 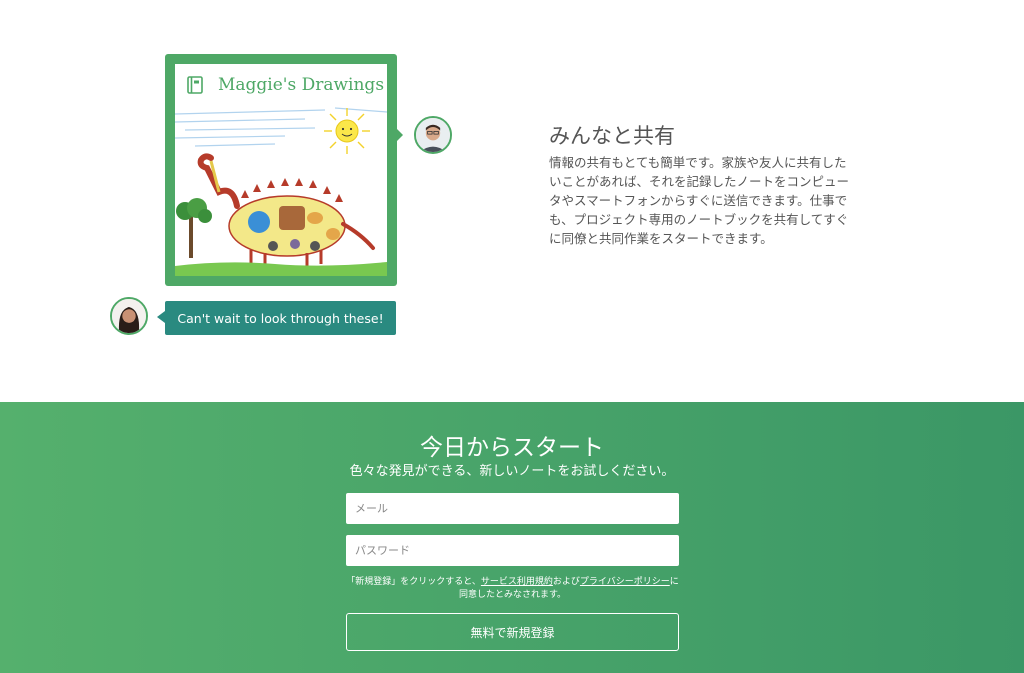 What do you see at coordinates (195, 85) in the screenshot?
I see `notebook-icon` at bounding box center [195, 85].